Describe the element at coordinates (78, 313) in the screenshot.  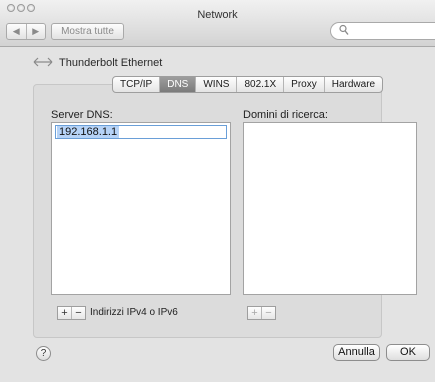
I see `remove-dns-button: −` at that location.